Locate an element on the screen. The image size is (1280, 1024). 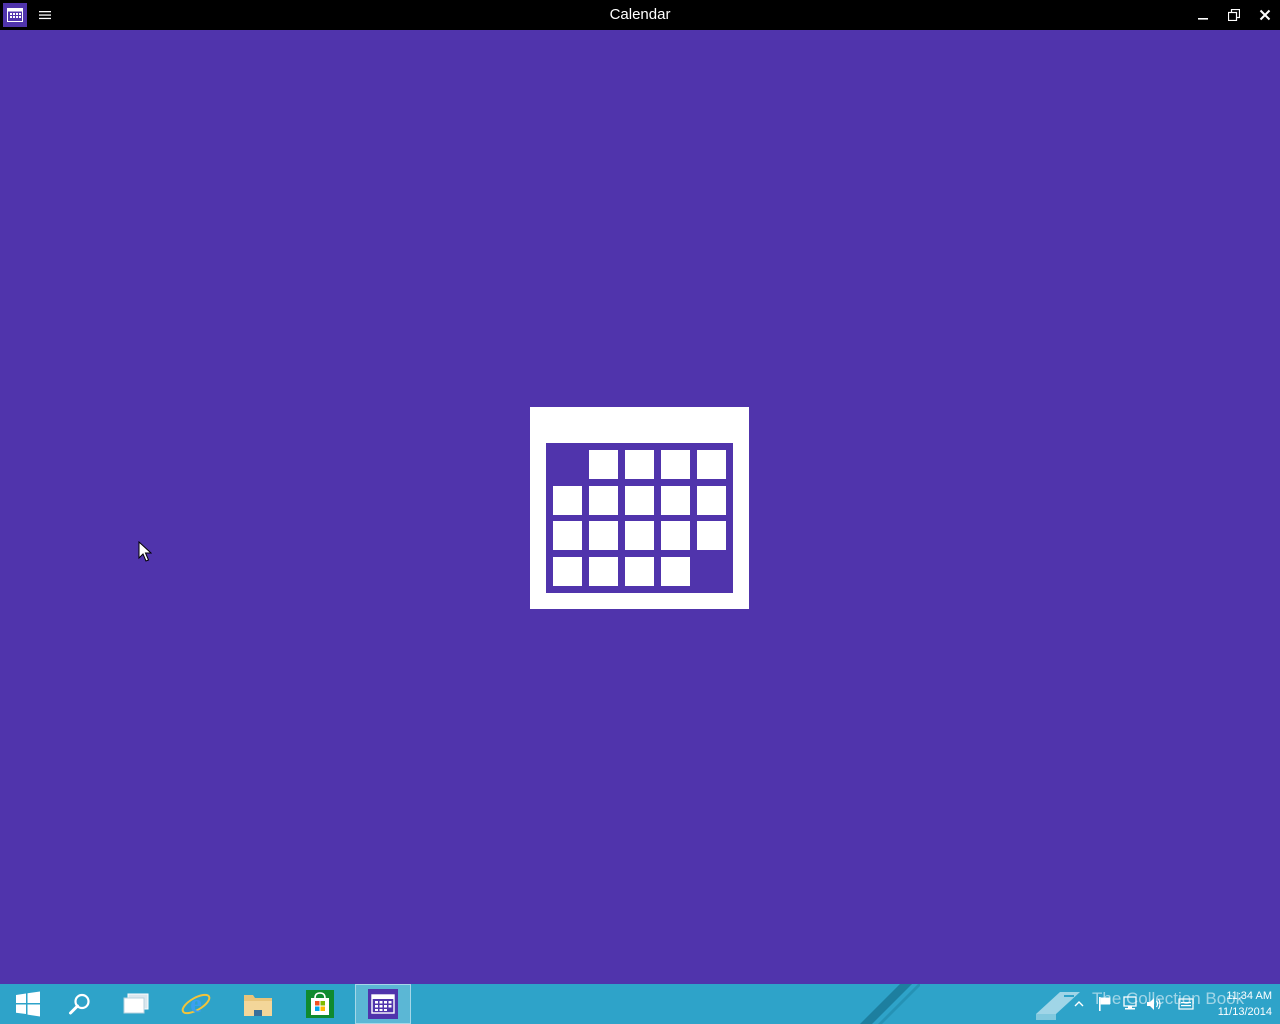
network-button is located at coordinates (1130, 1004).